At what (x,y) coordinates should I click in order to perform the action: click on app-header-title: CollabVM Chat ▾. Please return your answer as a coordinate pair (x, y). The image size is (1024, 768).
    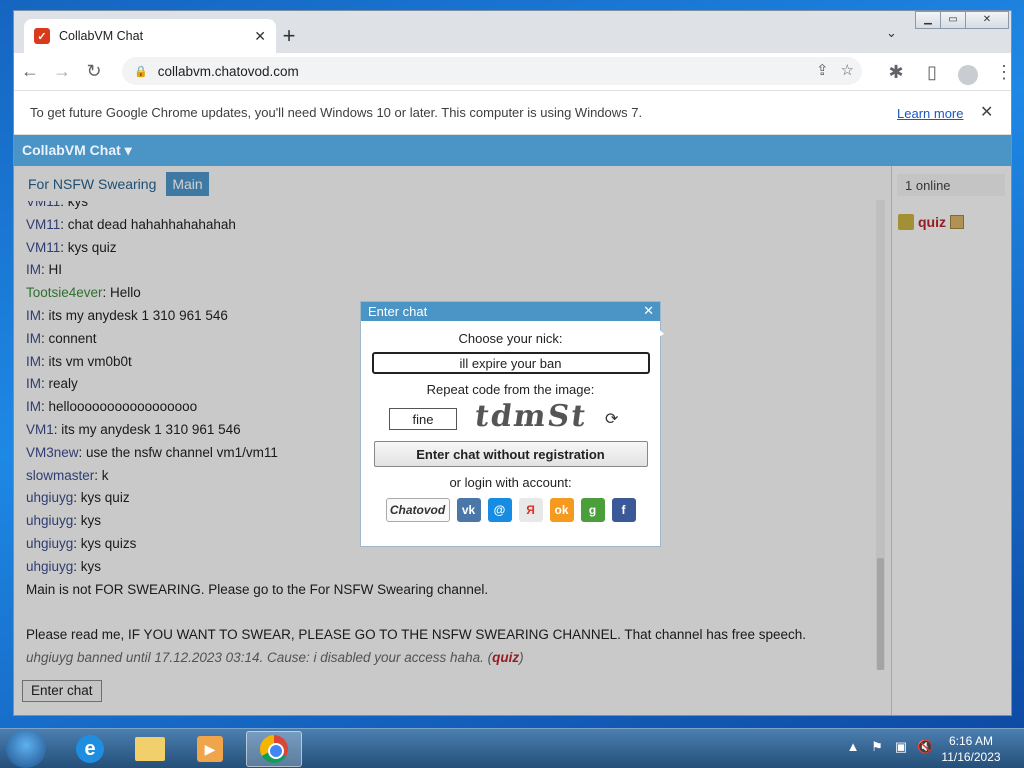
    Looking at the image, I should click on (512, 150).